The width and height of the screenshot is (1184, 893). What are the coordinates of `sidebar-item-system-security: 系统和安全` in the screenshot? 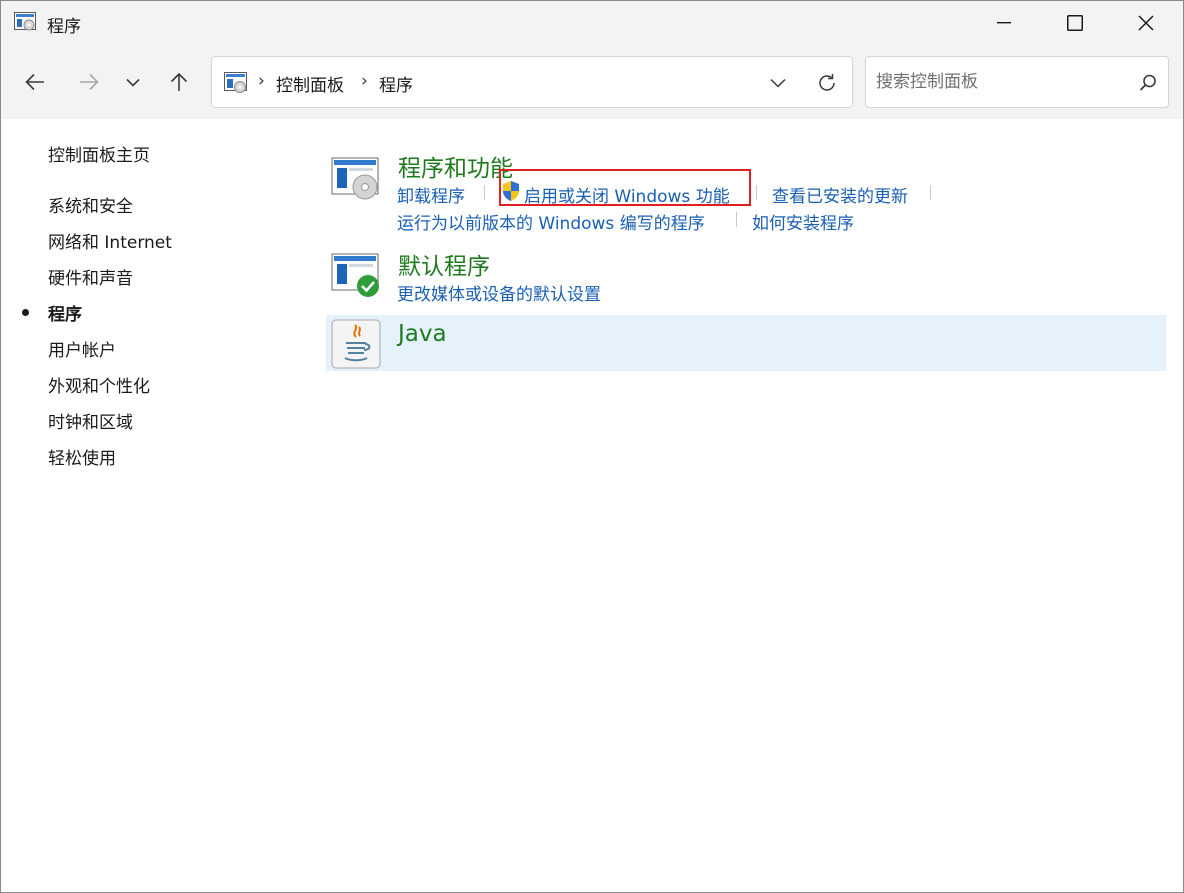 It's located at (90, 204).